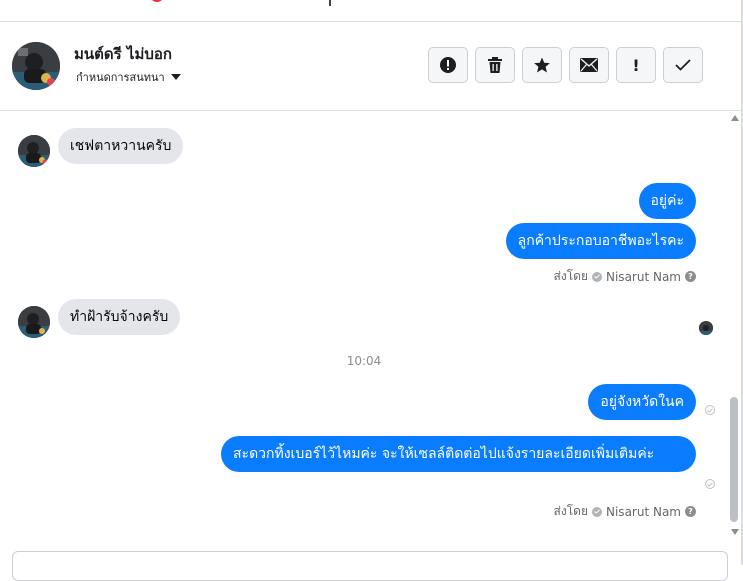 This screenshot has width=743, height=581. I want to click on seen-avatar, so click(706, 328).